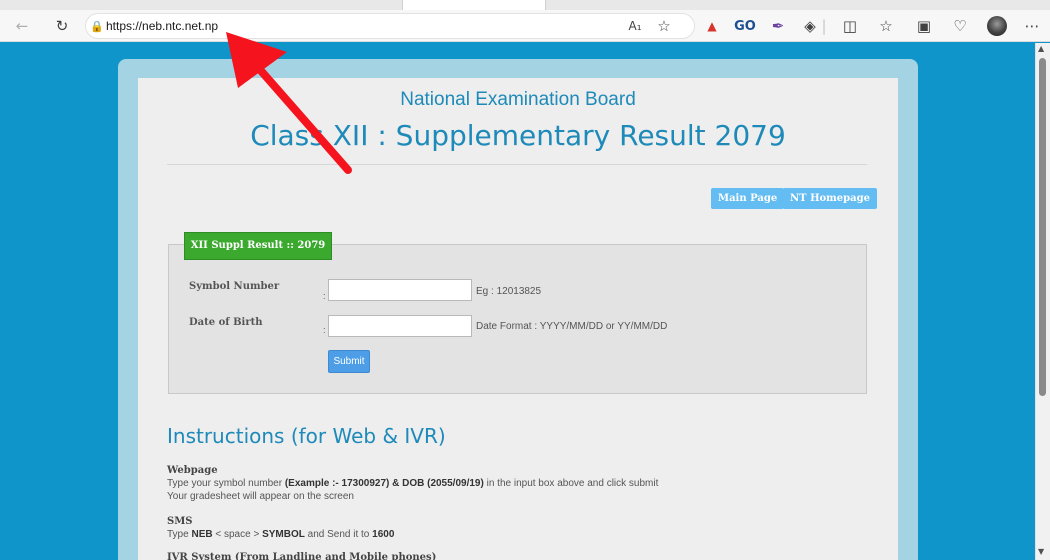  Describe the element at coordinates (886, 26) in the screenshot. I see `favorites-list-icon: ☆` at that location.